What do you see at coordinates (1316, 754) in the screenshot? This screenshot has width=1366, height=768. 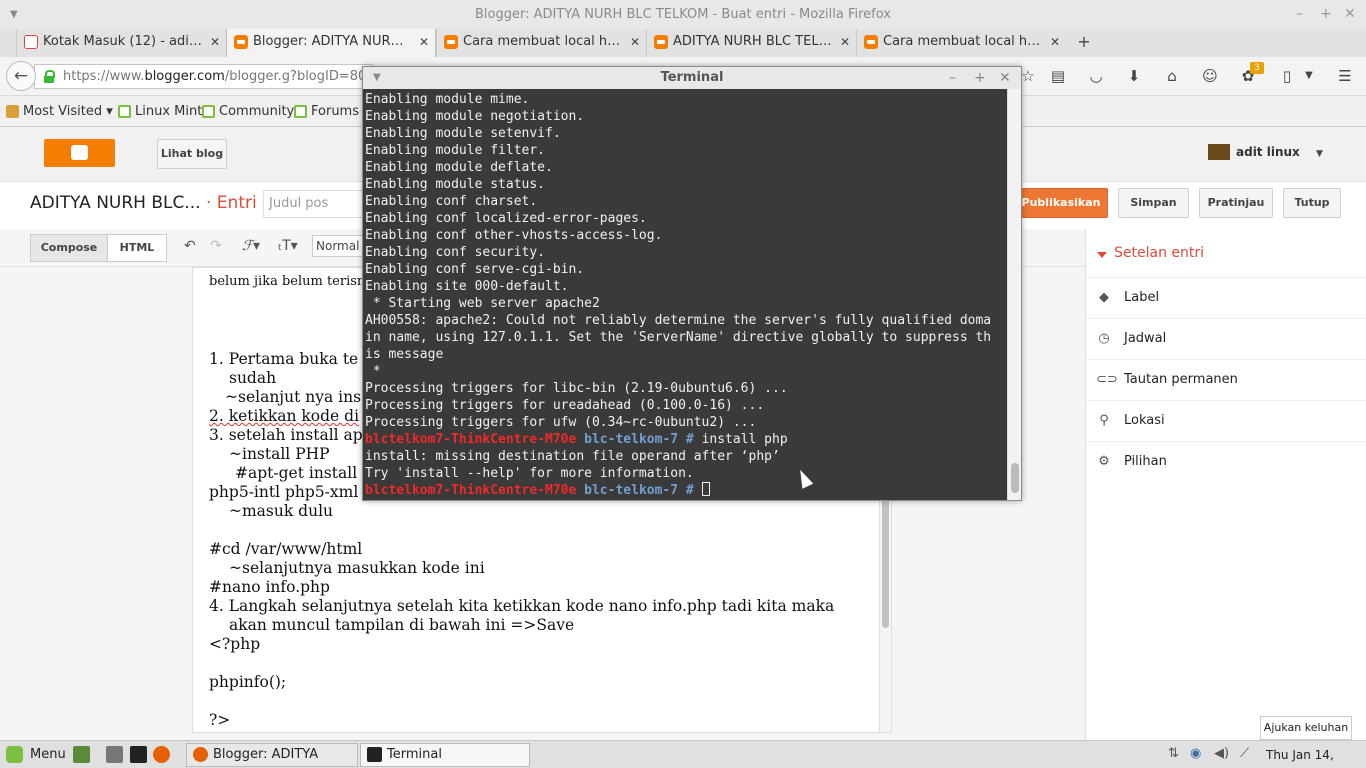 I see `clock: Thu Jan 14, 14:01` at bounding box center [1316, 754].